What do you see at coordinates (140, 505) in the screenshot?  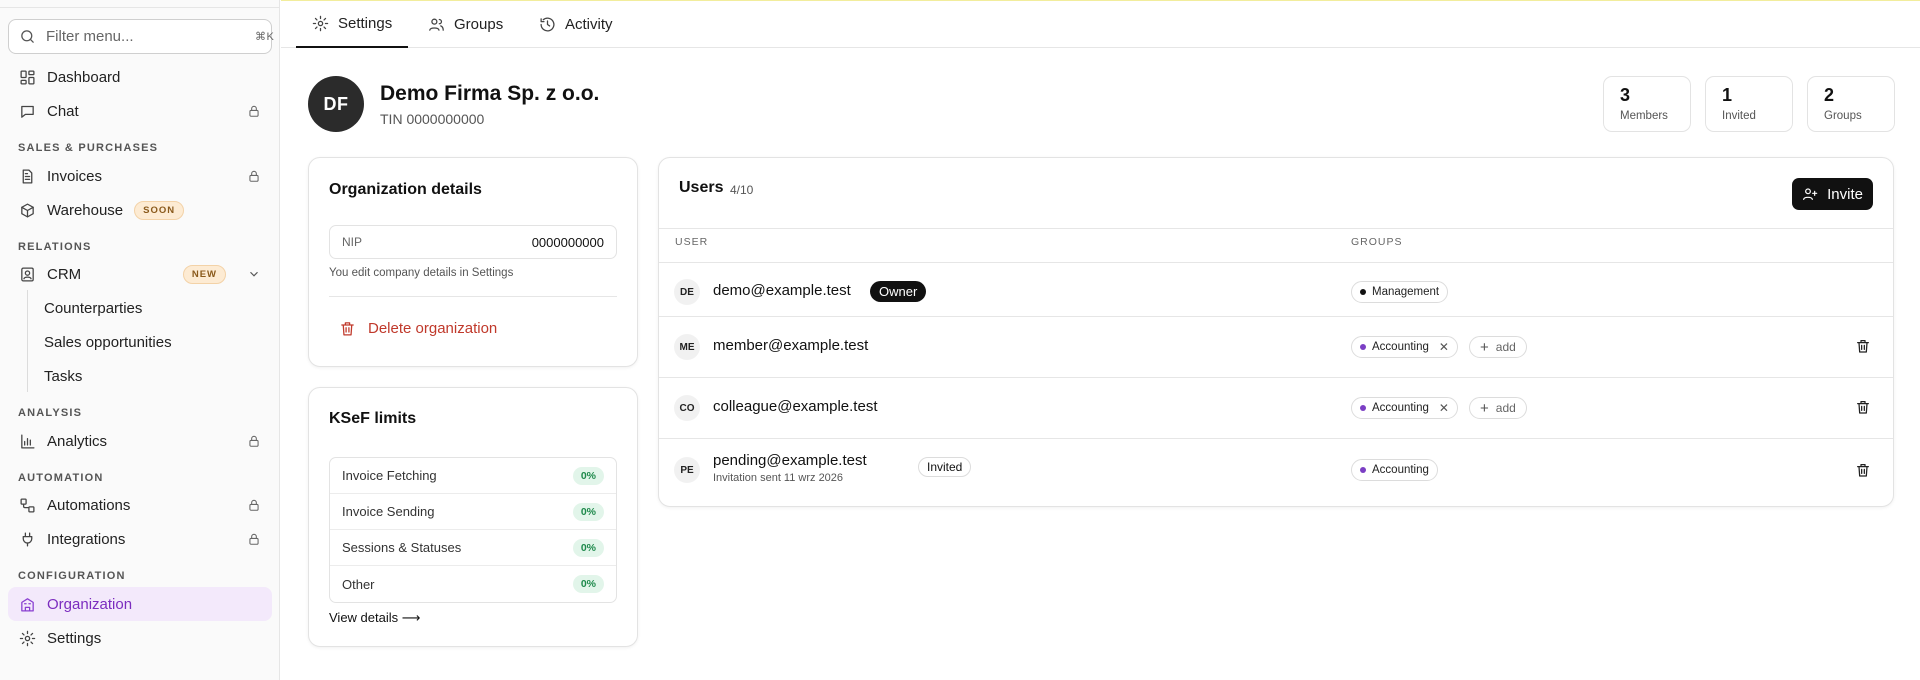 I see `sidebar-item-automations: Automations` at bounding box center [140, 505].